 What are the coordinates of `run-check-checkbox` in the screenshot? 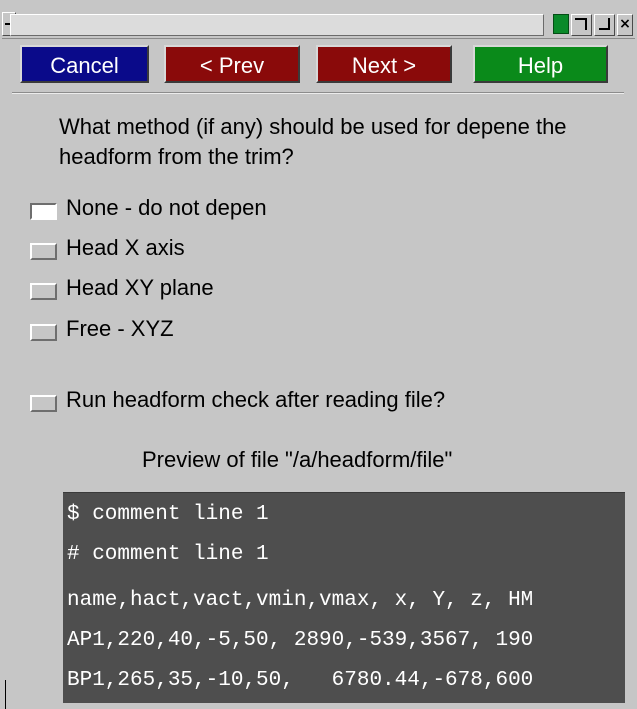 It's located at (43, 403).